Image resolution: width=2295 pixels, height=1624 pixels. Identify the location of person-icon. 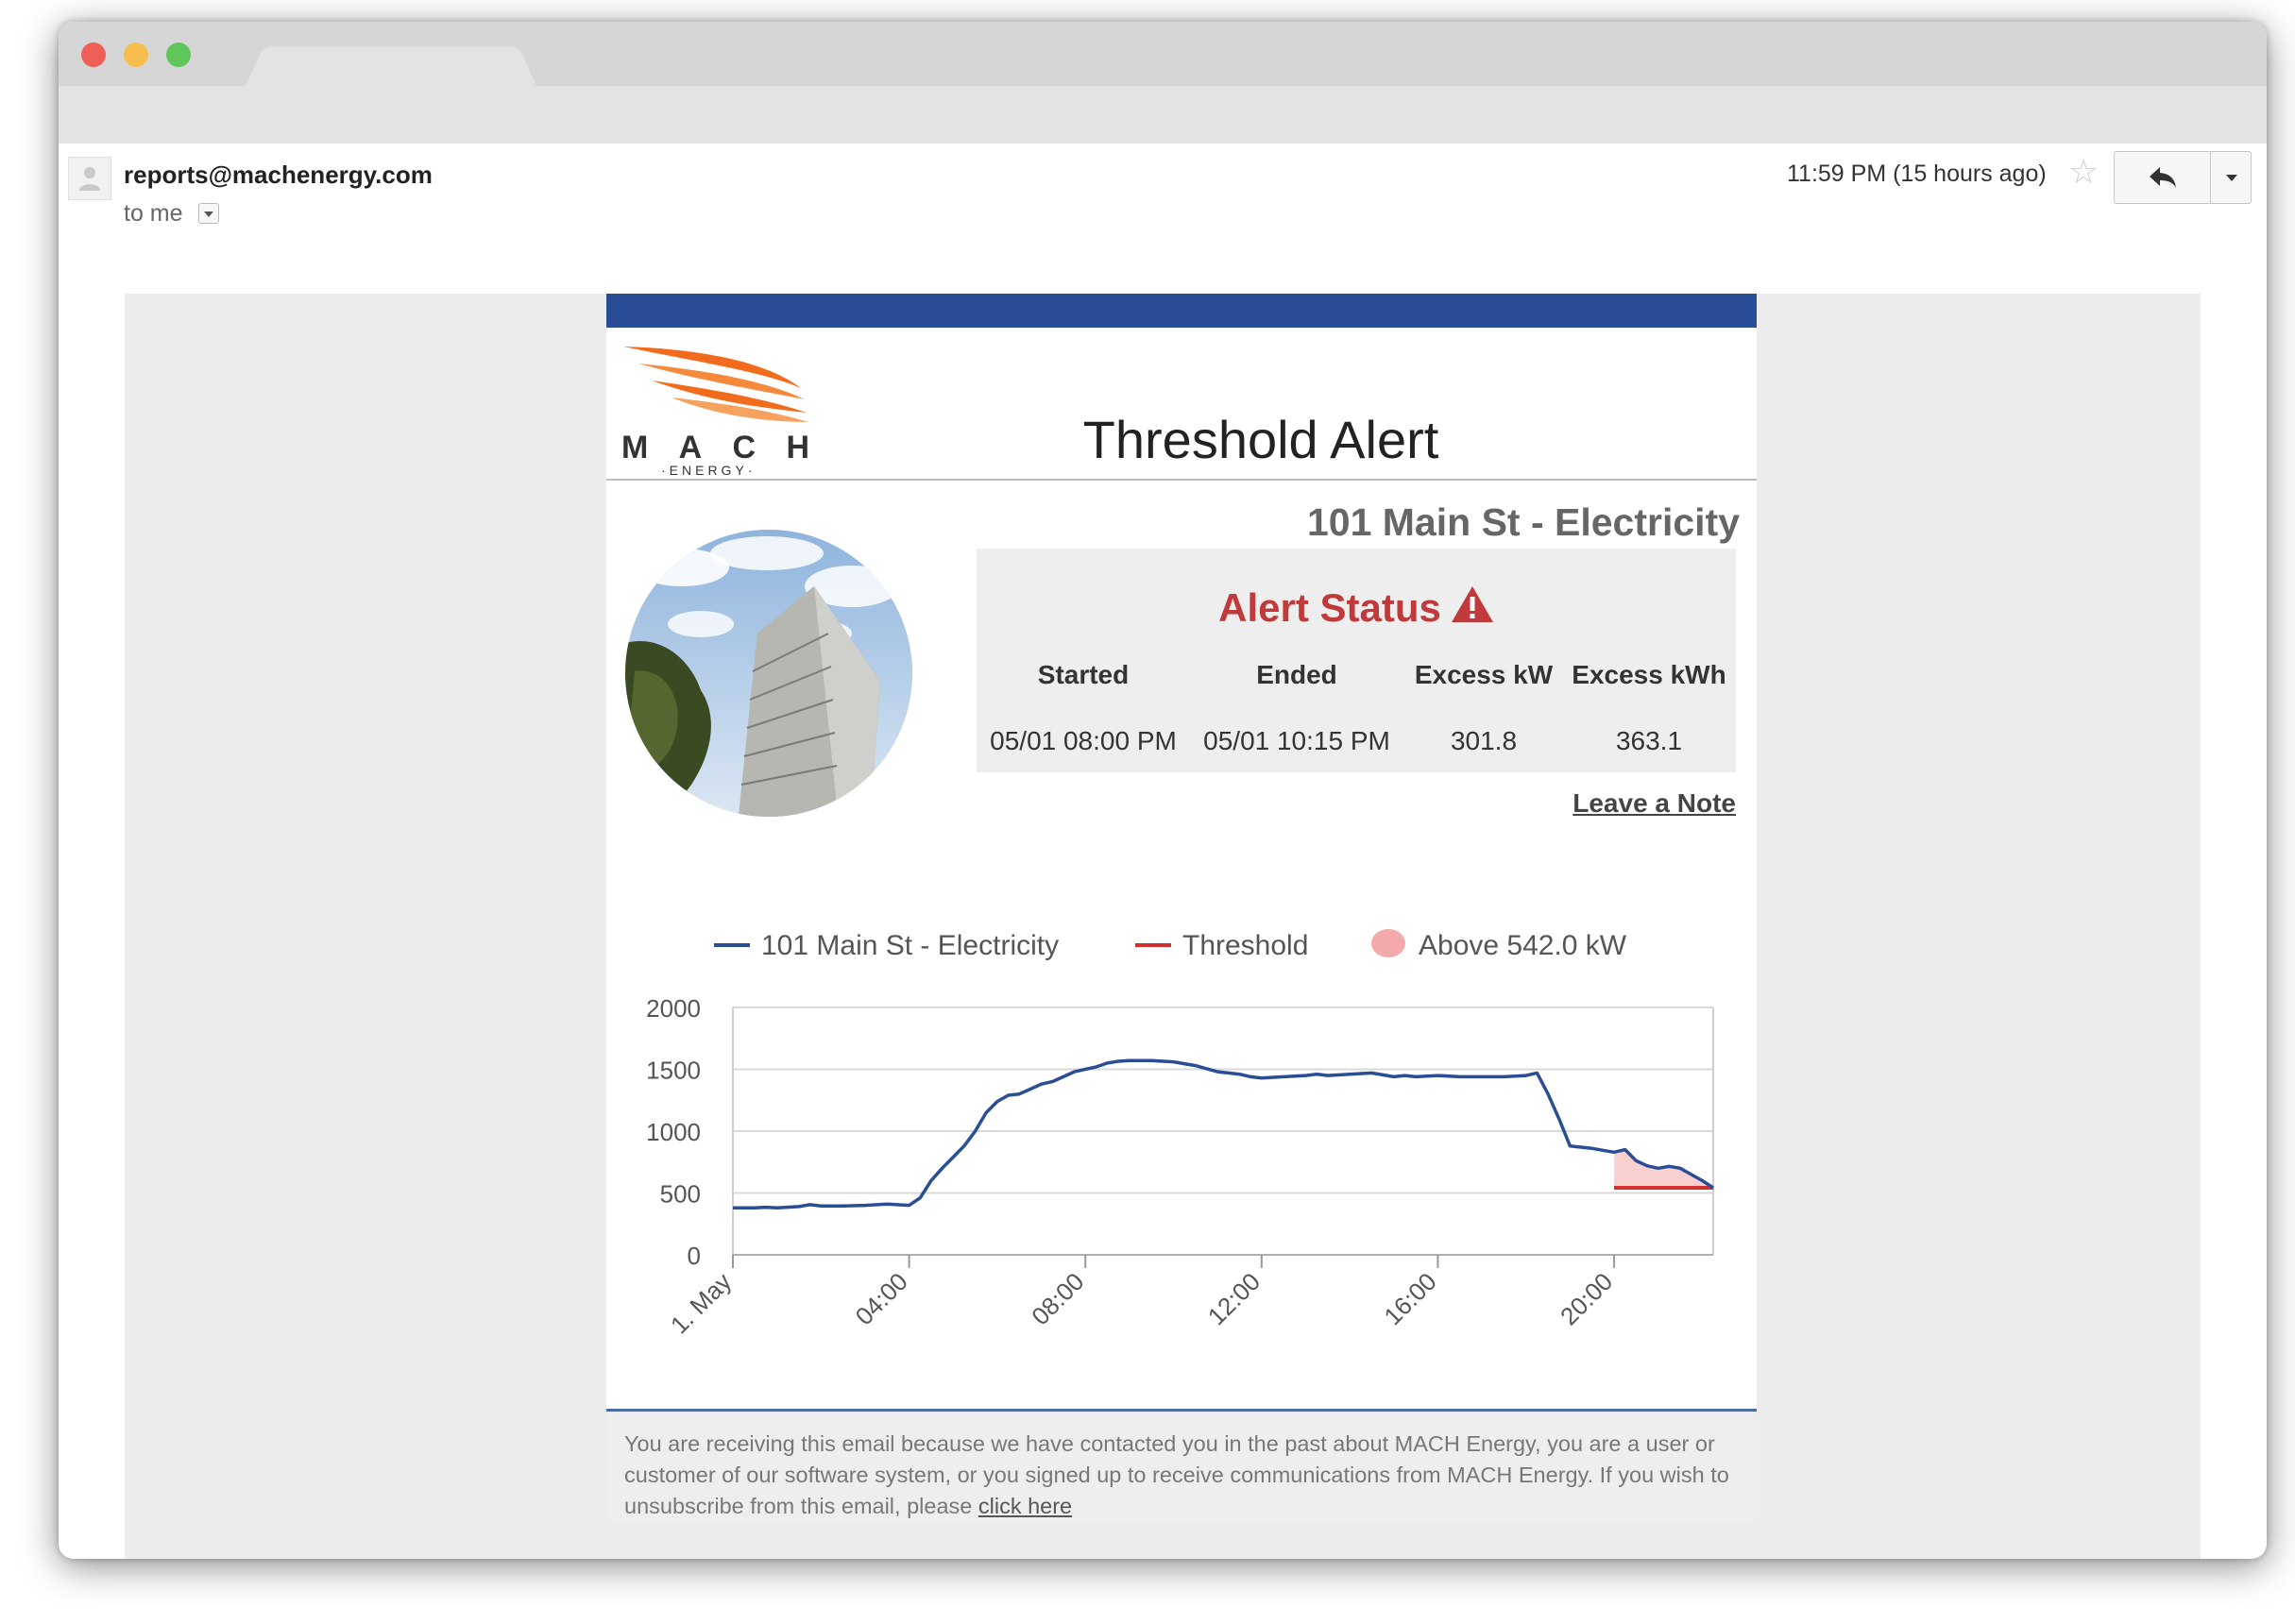
(89, 179).